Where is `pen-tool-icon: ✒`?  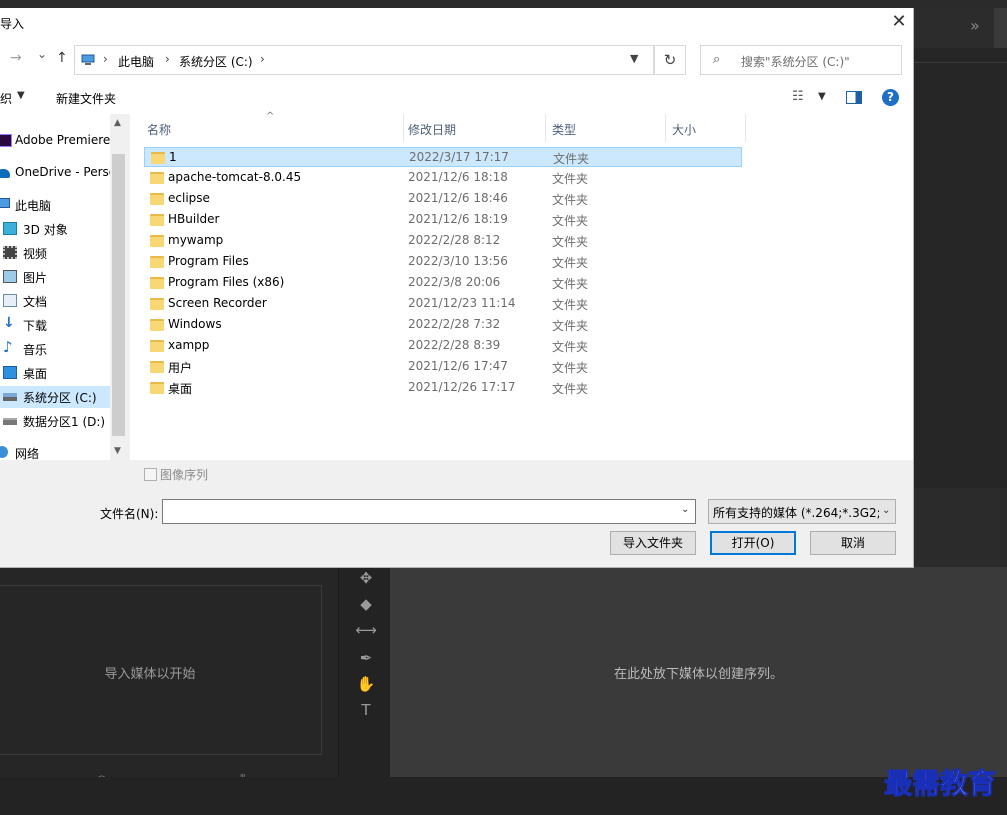 pen-tool-icon: ✒ is located at coordinates (366, 658).